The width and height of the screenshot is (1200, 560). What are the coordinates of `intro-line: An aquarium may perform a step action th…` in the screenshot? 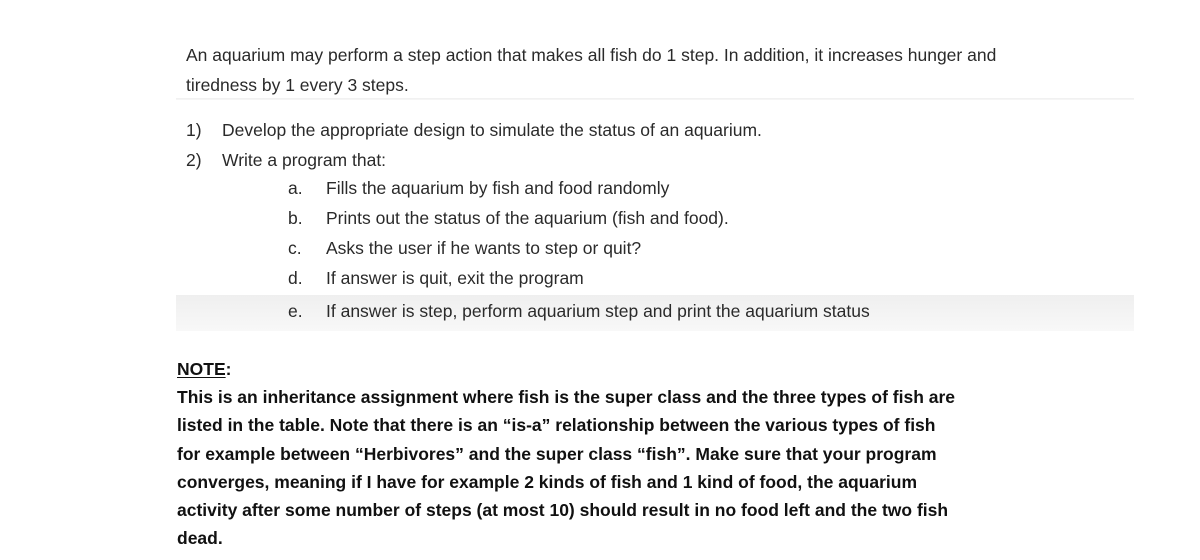 It's located at (591, 55).